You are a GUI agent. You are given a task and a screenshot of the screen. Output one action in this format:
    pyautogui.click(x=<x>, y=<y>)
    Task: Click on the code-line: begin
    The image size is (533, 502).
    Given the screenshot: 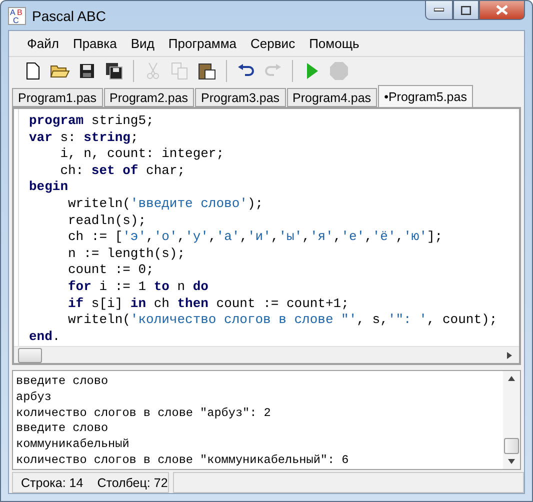 What is the action you would take?
    pyautogui.click(x=49, y=187)
    